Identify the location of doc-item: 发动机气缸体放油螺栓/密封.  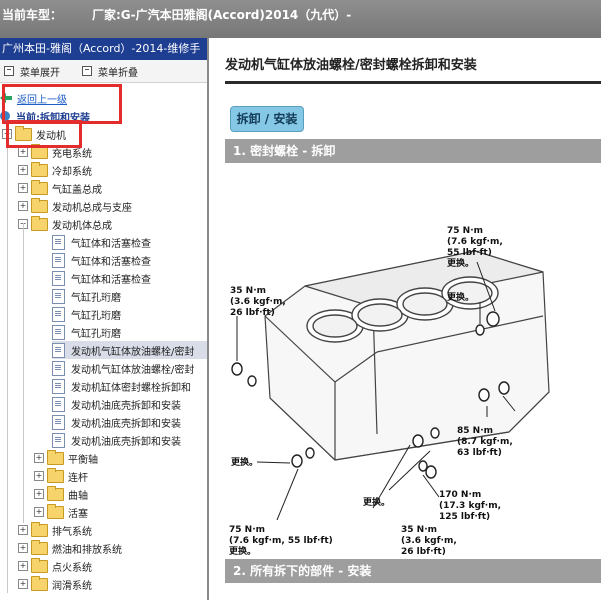
(123, 368).